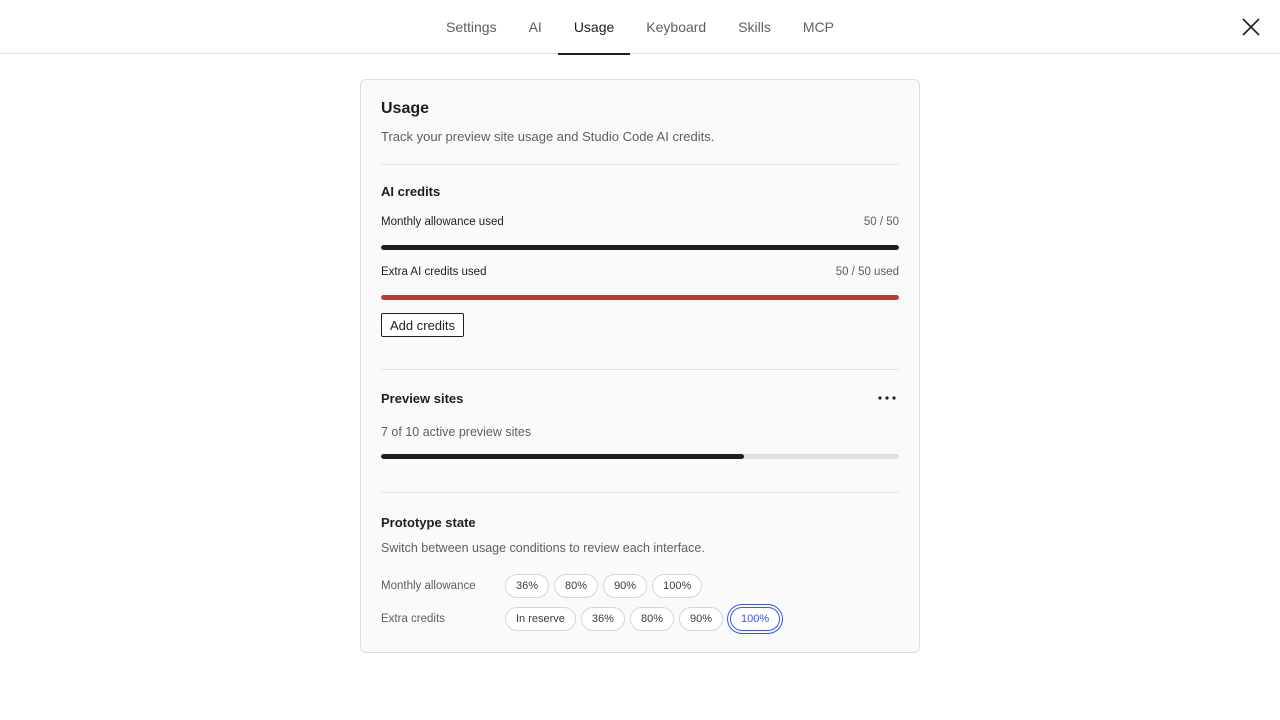 Image resolution: width=1280 pixels, height=720 pixels. I want to click on monthly-option-100: 100%, so click(677, 586).